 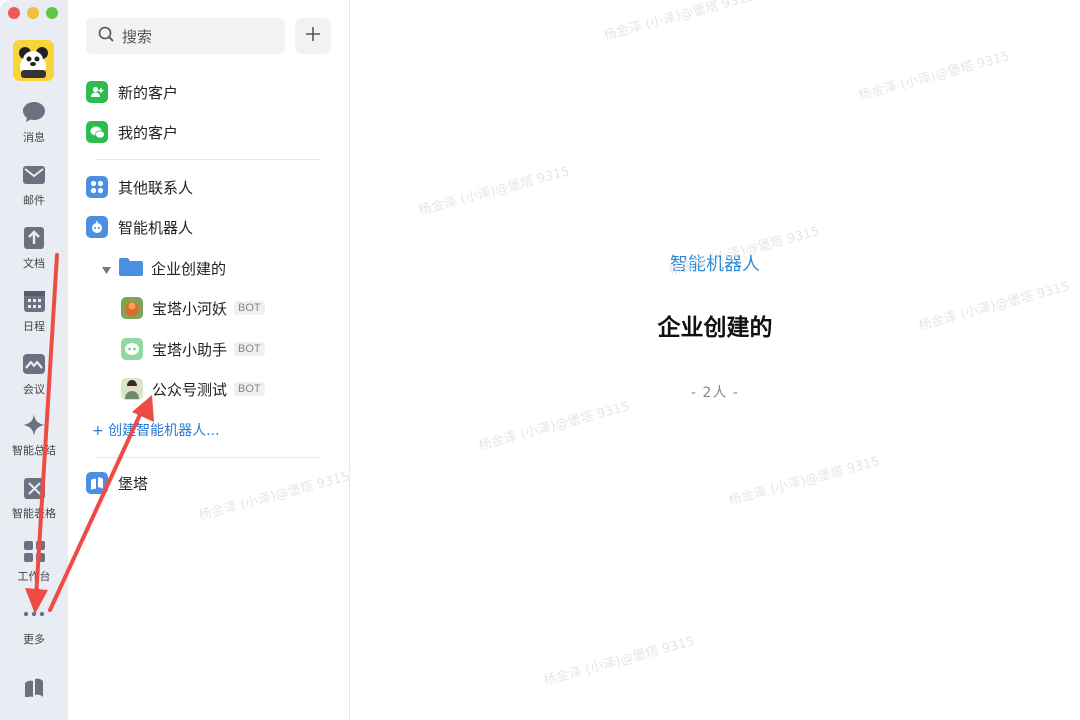 I want to click on search-placeholder: 搜索, so click(x=137, y=36).